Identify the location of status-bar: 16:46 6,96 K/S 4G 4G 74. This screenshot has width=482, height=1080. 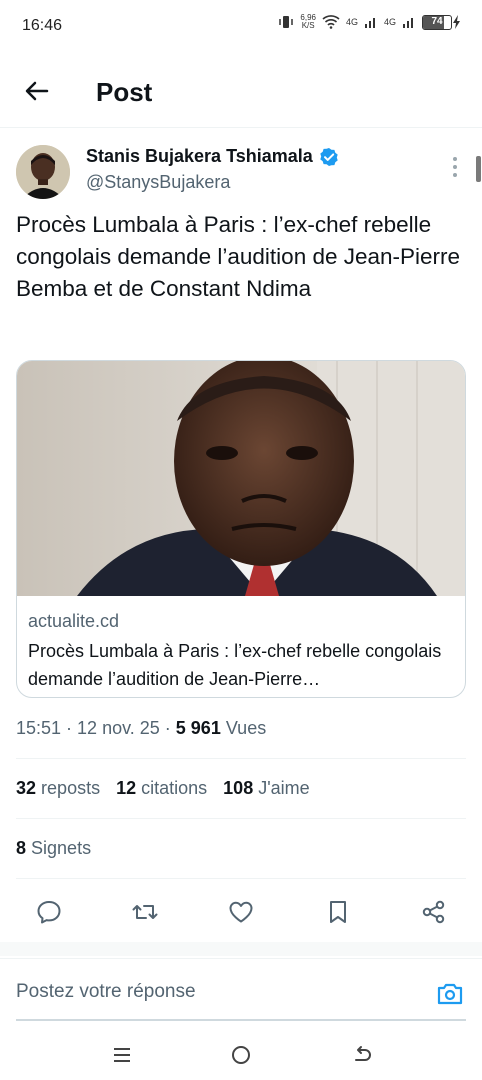
(241, 27).